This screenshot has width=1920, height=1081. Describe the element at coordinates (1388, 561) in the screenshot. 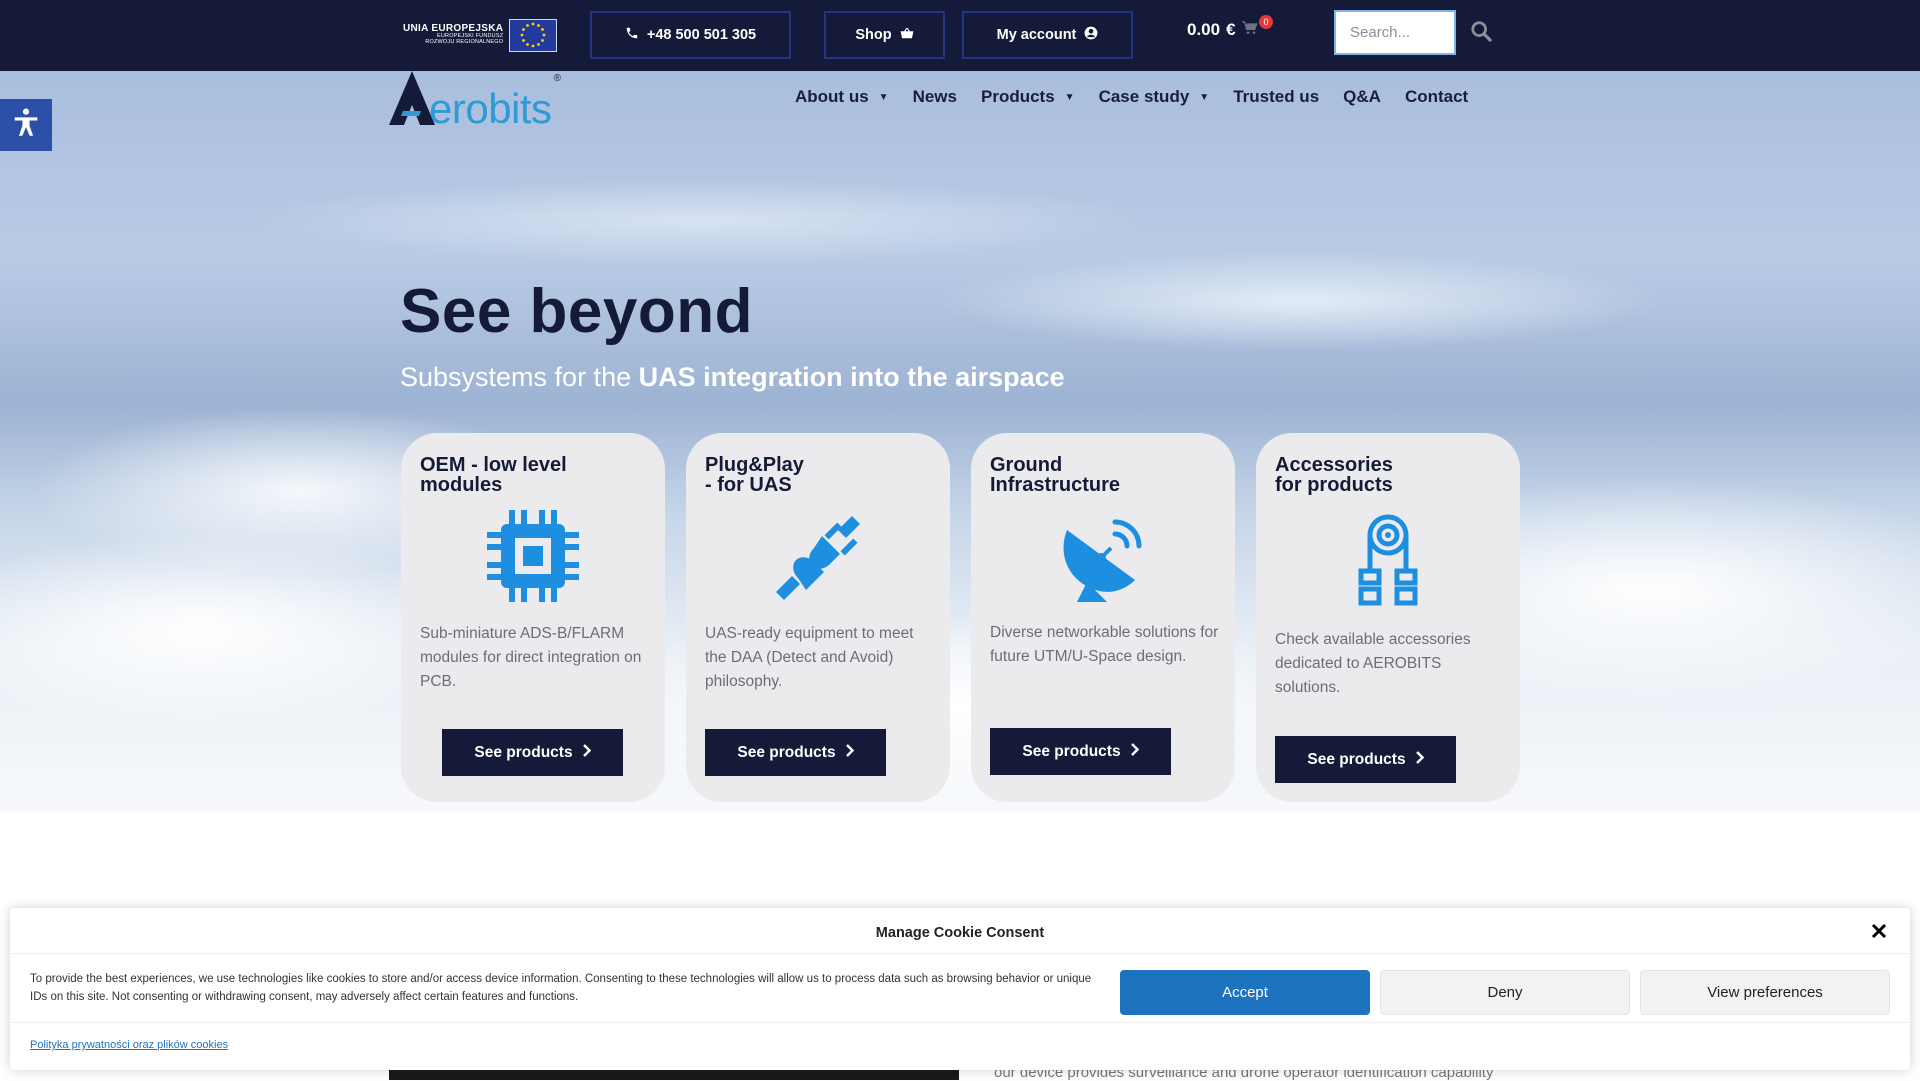

I see `cable-icon` at that location.